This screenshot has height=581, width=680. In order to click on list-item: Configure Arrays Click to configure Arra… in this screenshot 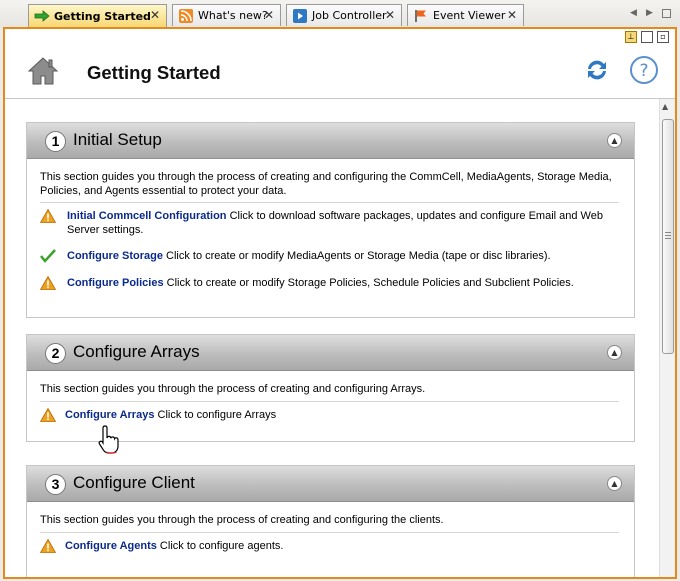, I will do `click(327, 415)`.